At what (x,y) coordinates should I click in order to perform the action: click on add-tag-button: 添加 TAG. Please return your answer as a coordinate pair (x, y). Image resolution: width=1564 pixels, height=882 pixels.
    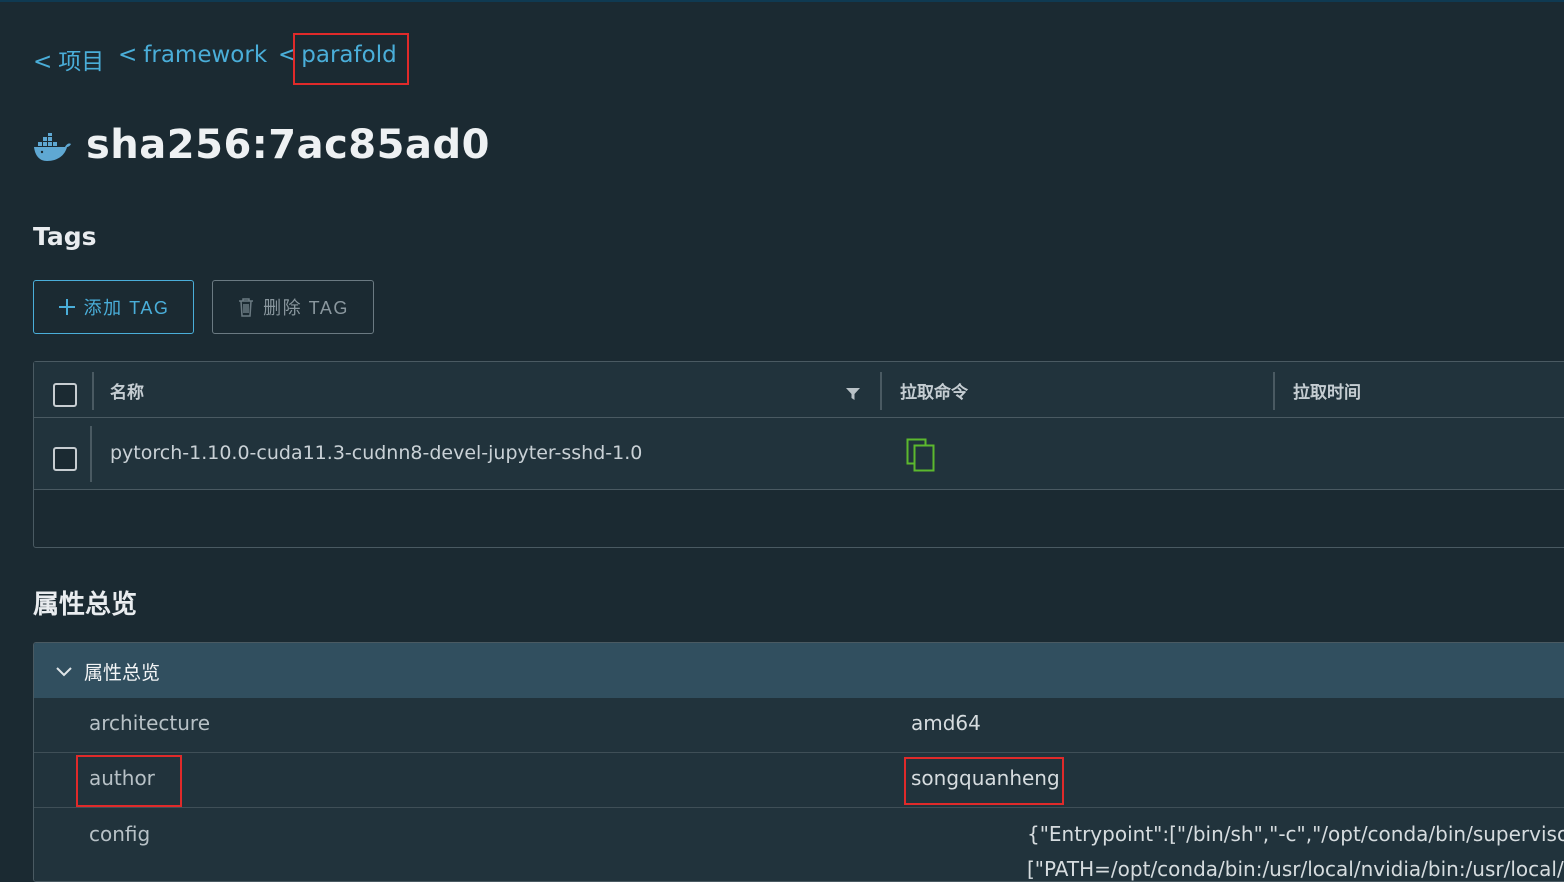
    Looking at the image, I should click on (113, 307).